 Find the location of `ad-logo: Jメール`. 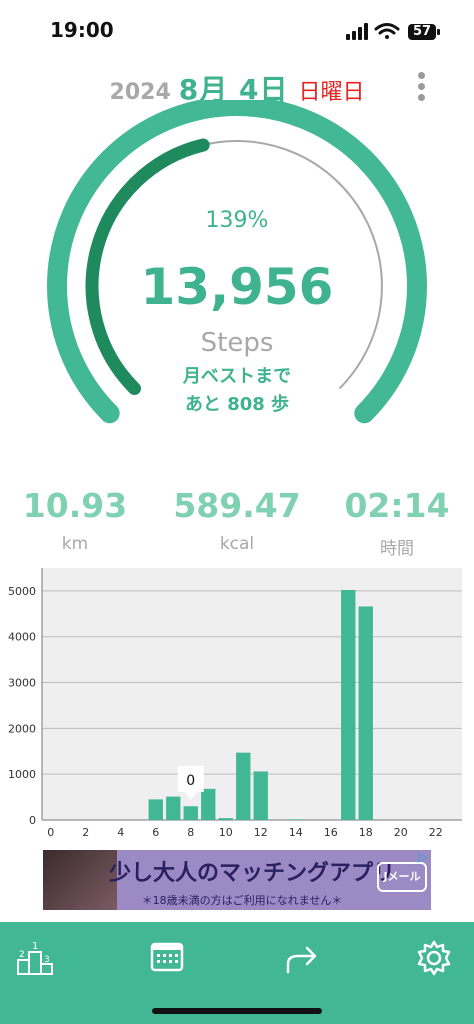

ad-logo: Jメール is located at coordinates (402, 877).